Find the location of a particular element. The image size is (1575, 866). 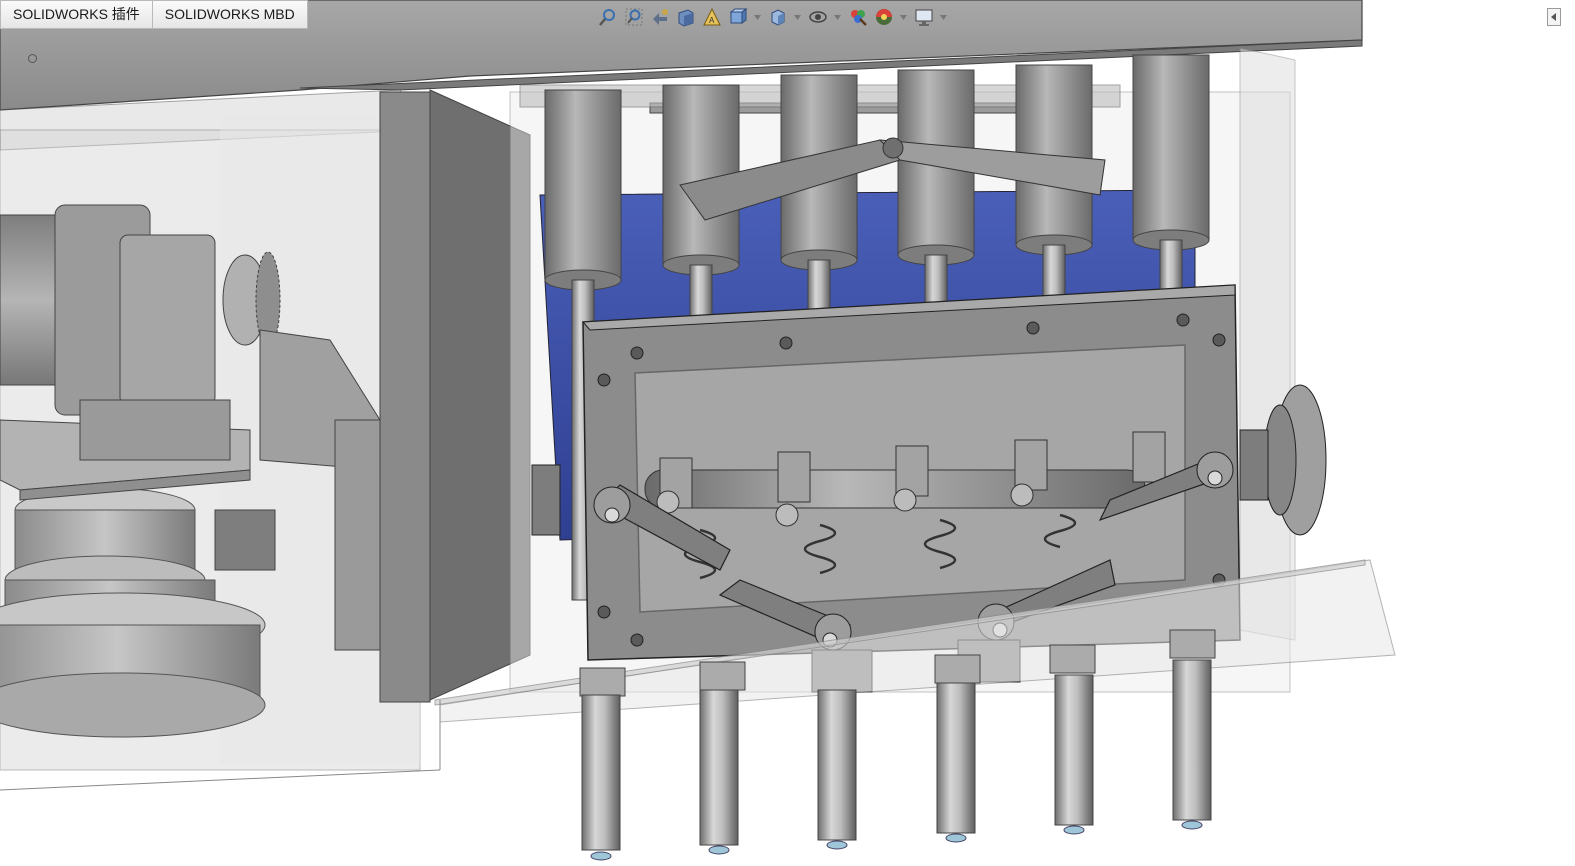

view-settings-dropdown is located at coordinates (943, 17).